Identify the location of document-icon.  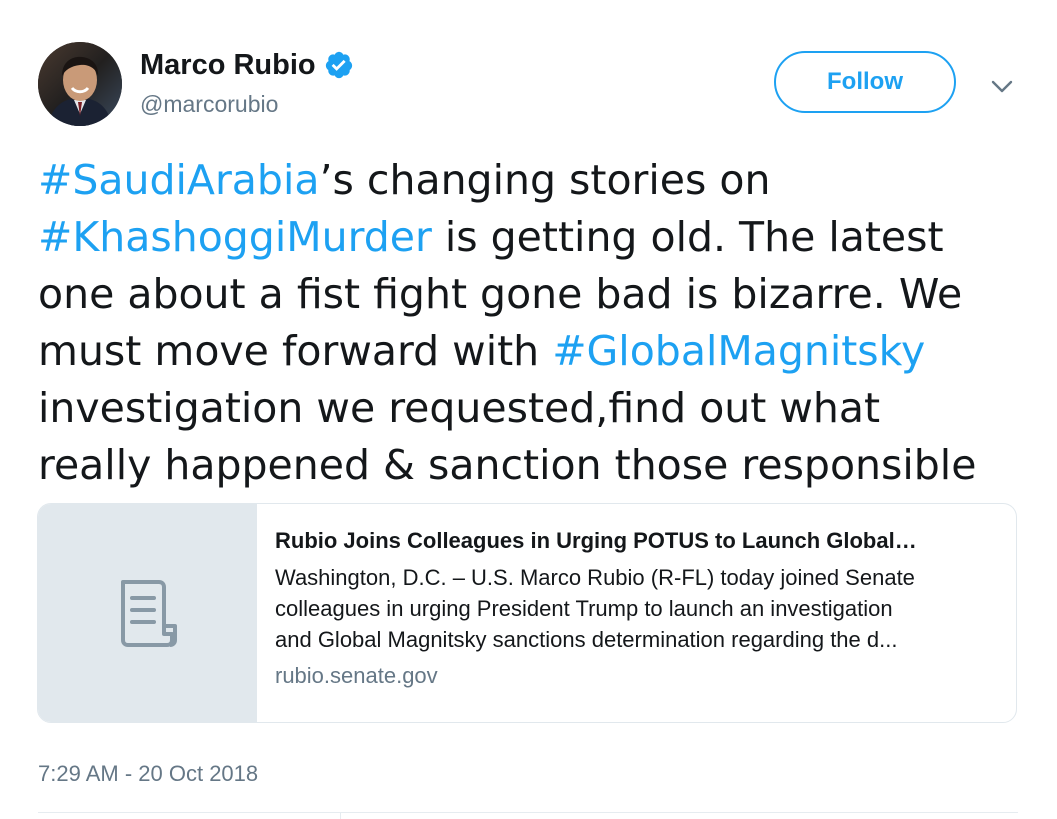
(148, 613).